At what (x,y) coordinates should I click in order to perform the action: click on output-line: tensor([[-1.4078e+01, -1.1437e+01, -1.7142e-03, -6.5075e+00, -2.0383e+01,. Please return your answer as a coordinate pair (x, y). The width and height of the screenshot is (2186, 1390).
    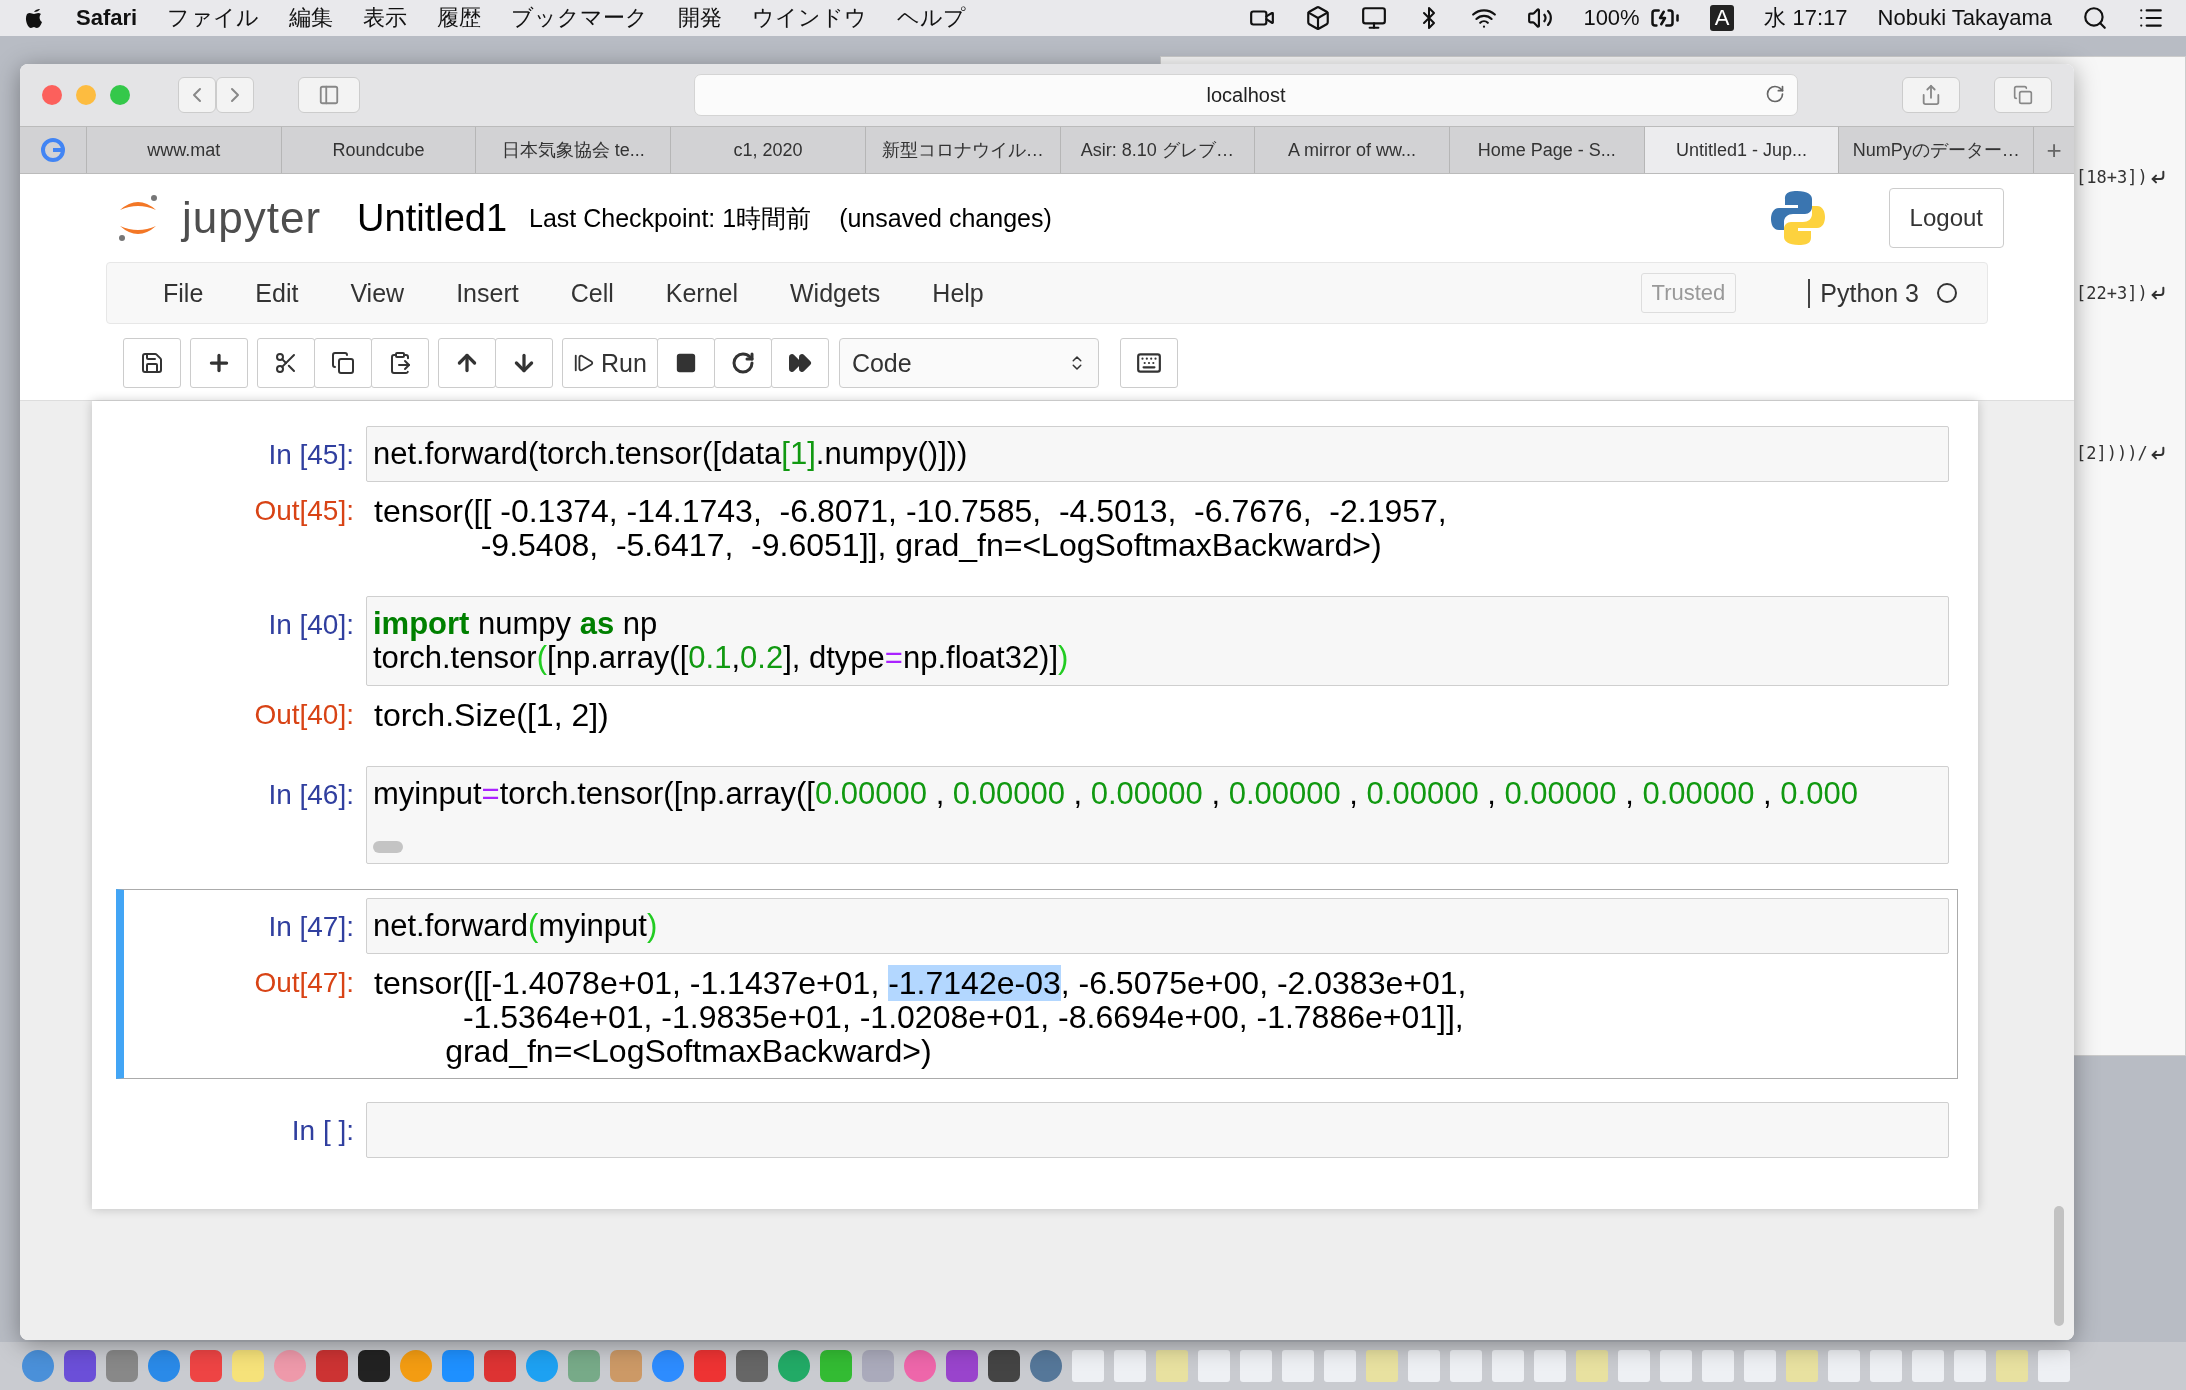
    Looking at the image, I should click on (921, 983).